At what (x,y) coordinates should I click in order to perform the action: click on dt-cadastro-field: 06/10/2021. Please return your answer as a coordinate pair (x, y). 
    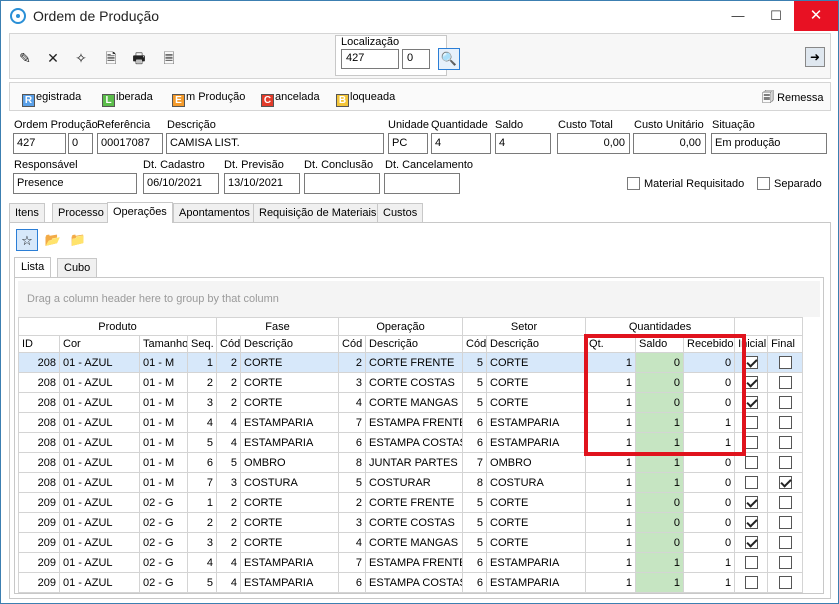
    Looking at the image, I should click on (181, 183).